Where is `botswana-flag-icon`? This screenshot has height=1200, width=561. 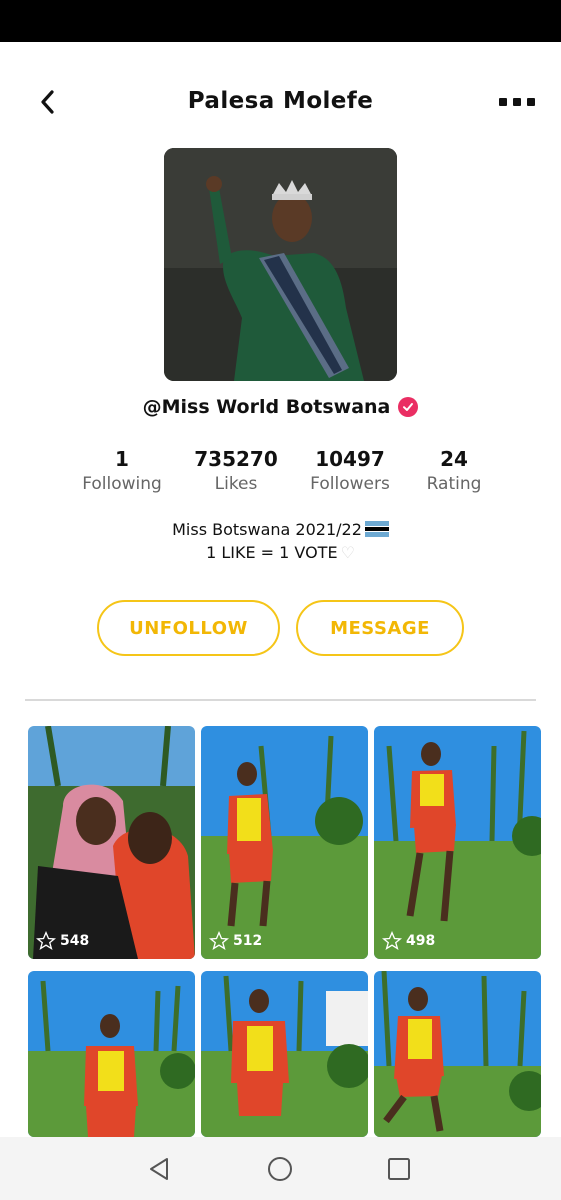
botswana-flag-icon is located at coordinates (376, 529).